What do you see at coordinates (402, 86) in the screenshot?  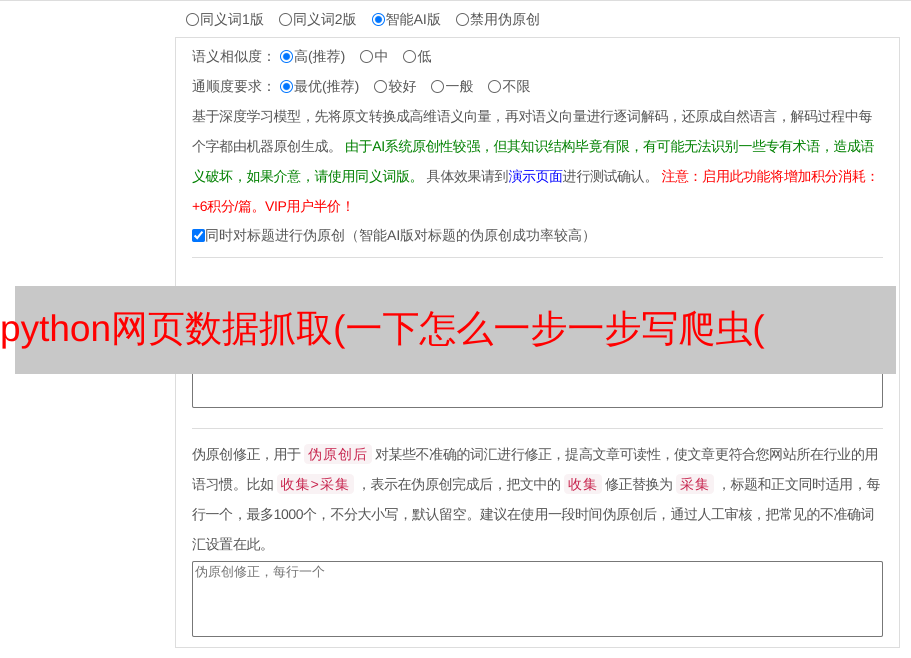 I see `option-label: 较好` at bounding box center [402, 86].